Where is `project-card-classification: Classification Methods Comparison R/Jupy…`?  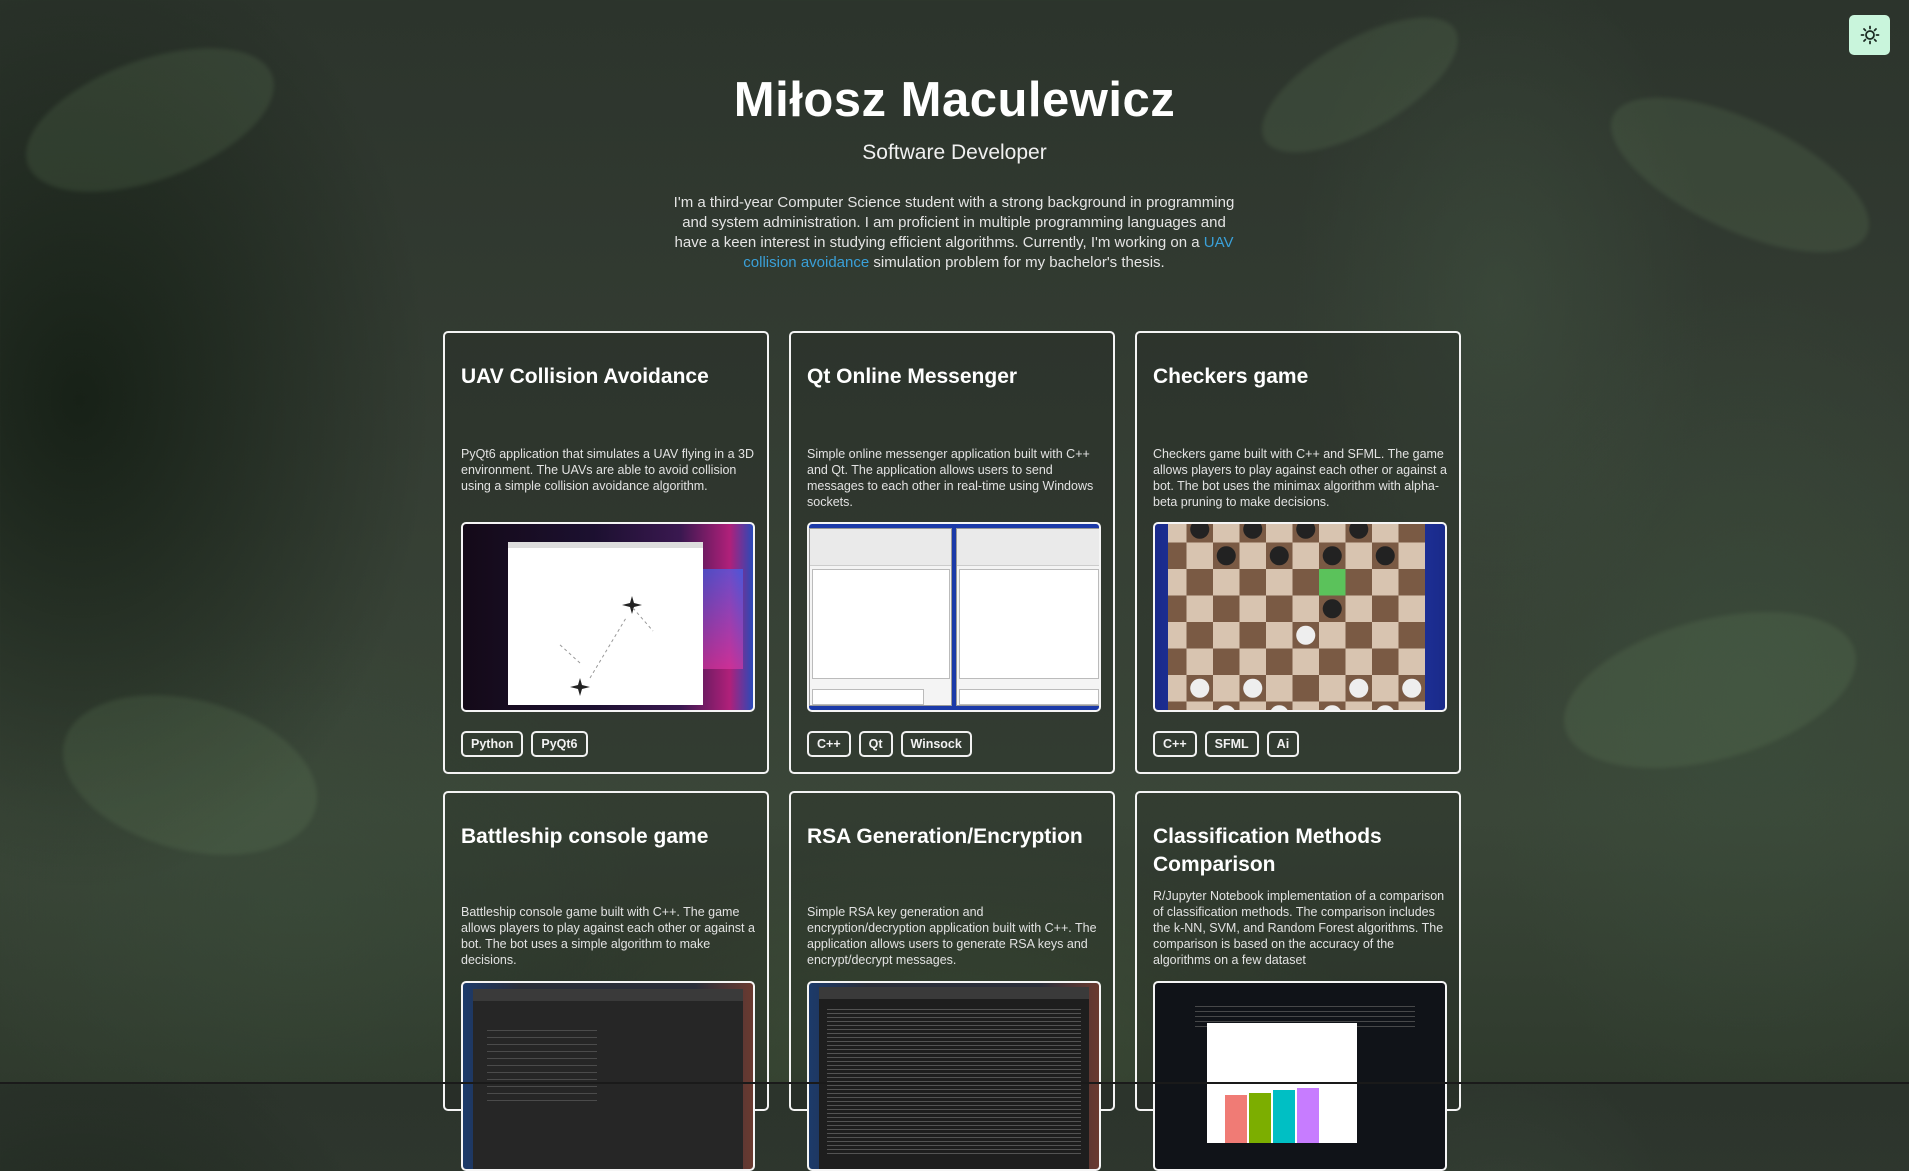
project-card-classification: Classification Methods Comparison R/Jupy… is located at coordinates (1298, 981).